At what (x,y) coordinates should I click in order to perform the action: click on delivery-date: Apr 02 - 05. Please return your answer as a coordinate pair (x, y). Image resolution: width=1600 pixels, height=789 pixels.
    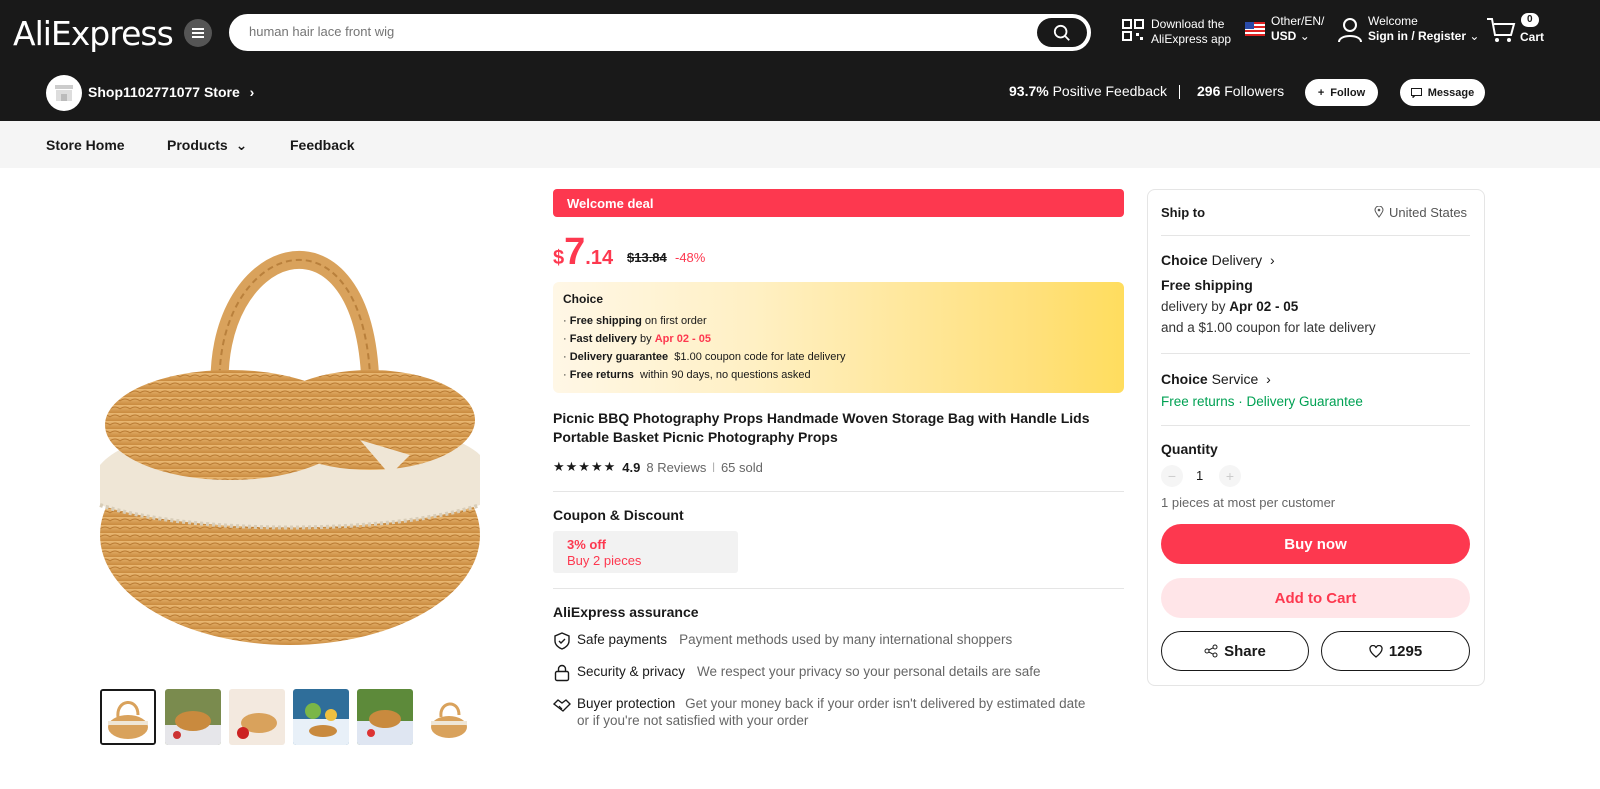
    Looking at the image, I should click on (1264, 306).